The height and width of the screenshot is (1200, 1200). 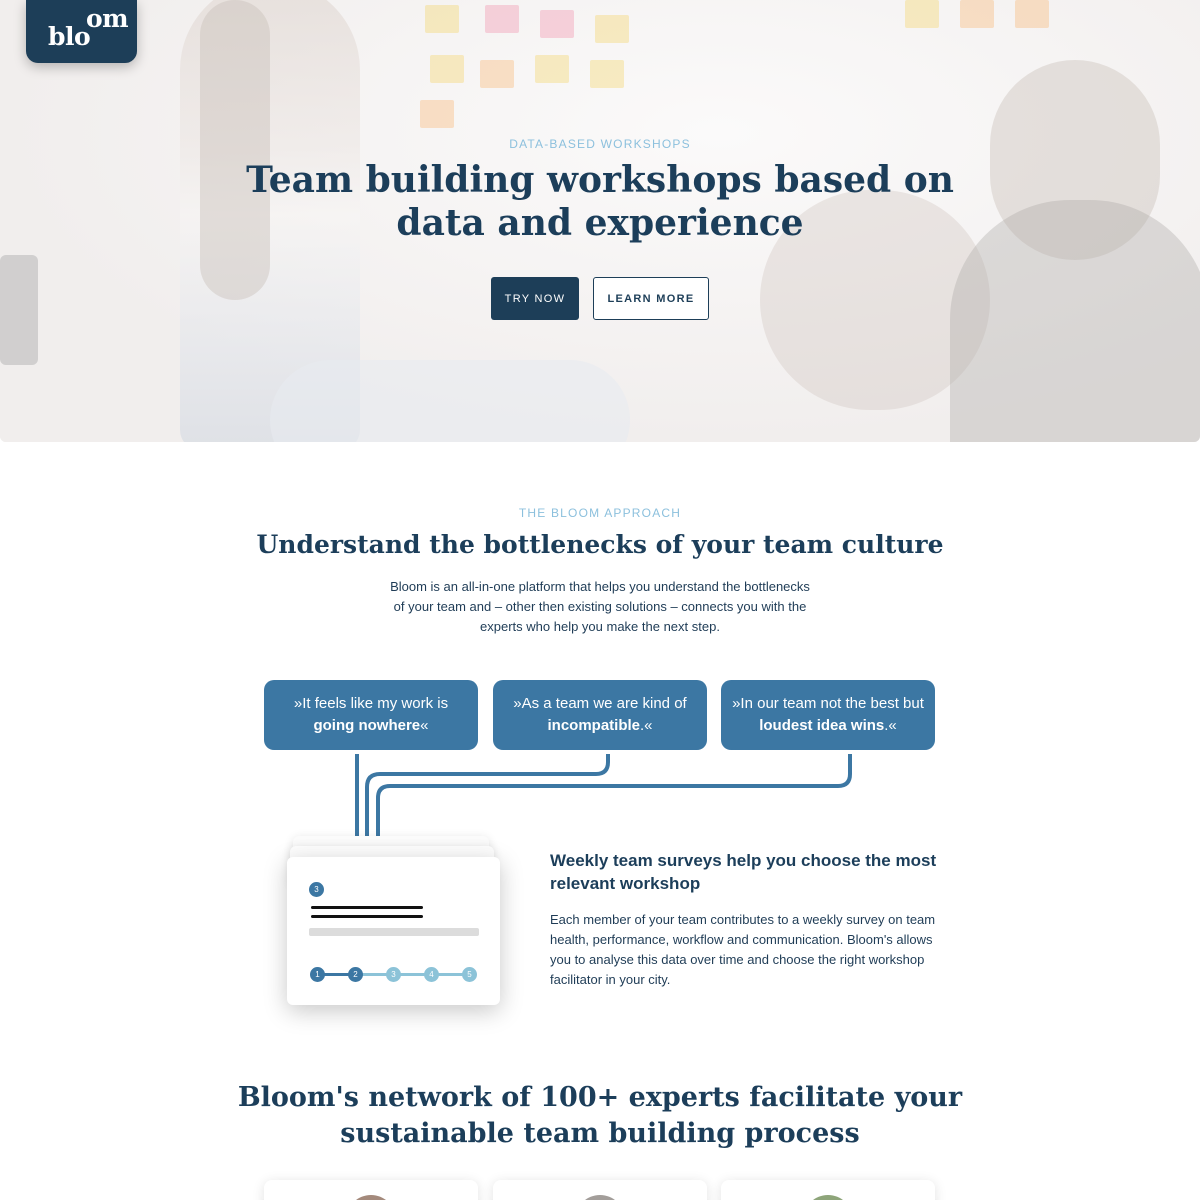 What do you see at coordinates (367, 725) in the screenshot?
I see `quote-bold: going nowhere` at bounding box center [367, 725].